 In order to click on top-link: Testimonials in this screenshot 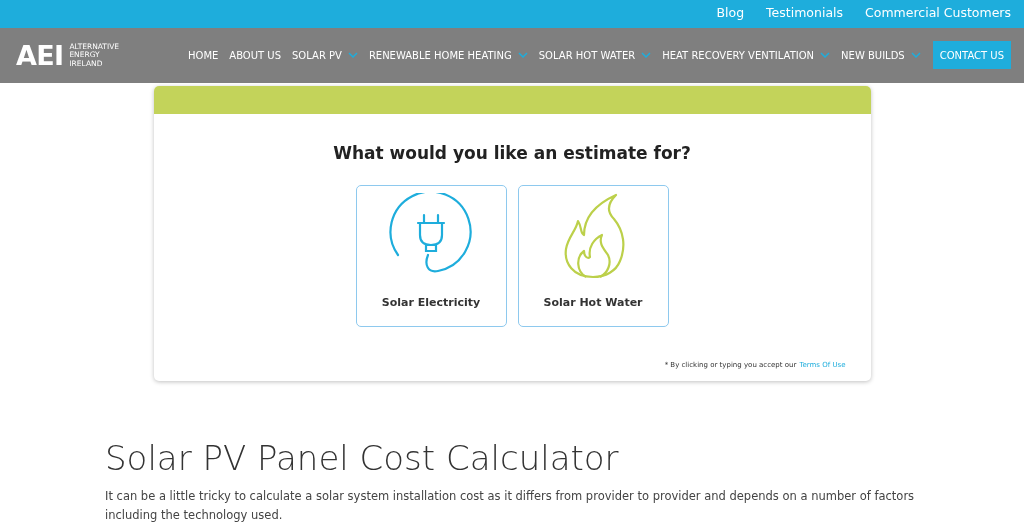, I will do `click(805, 14)`.